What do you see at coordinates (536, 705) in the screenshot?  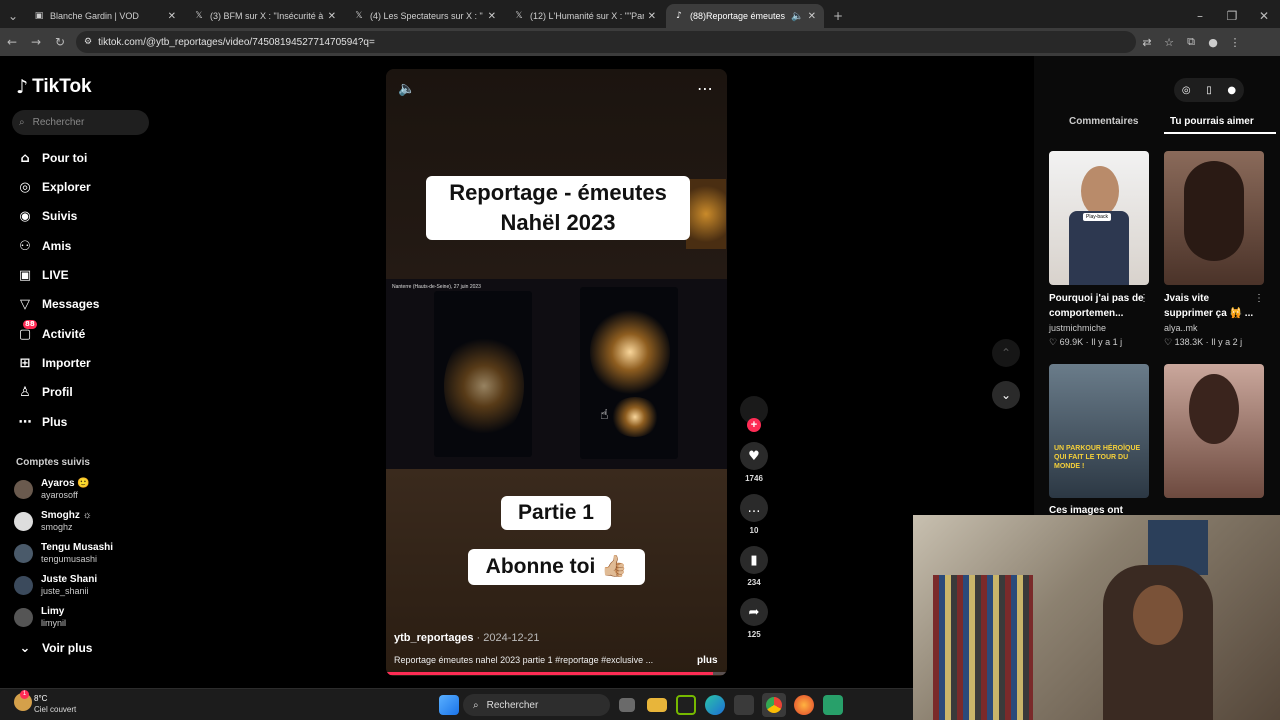 I see `taskbar-search: ⌕ Rechercher` at bounding box center [536, 705].